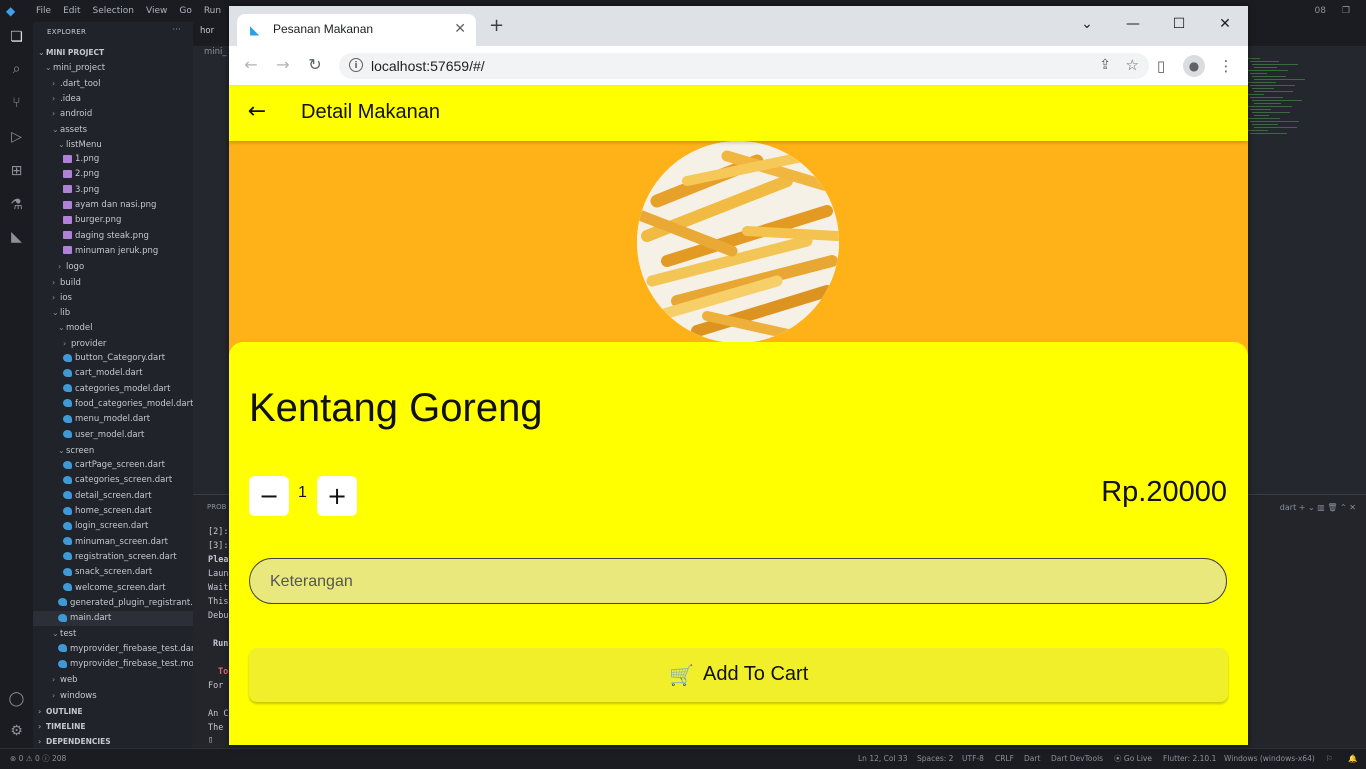 The width and height of the screenshot is (1366, 769). I want to click on browser-menu-icon: ⋮, so click(1226, 66).